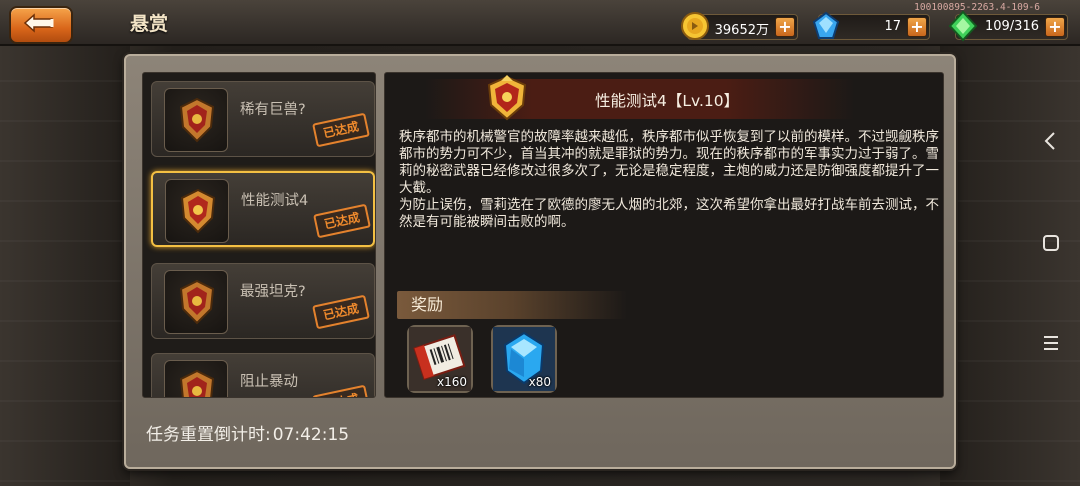 This screenshot has width=1080, height=486. I want to click on quest-list: 稀有巨兽? 已达成 性能测试4 已达成 最强坦克? 已达成 阻止暴动, so click(259, 235).